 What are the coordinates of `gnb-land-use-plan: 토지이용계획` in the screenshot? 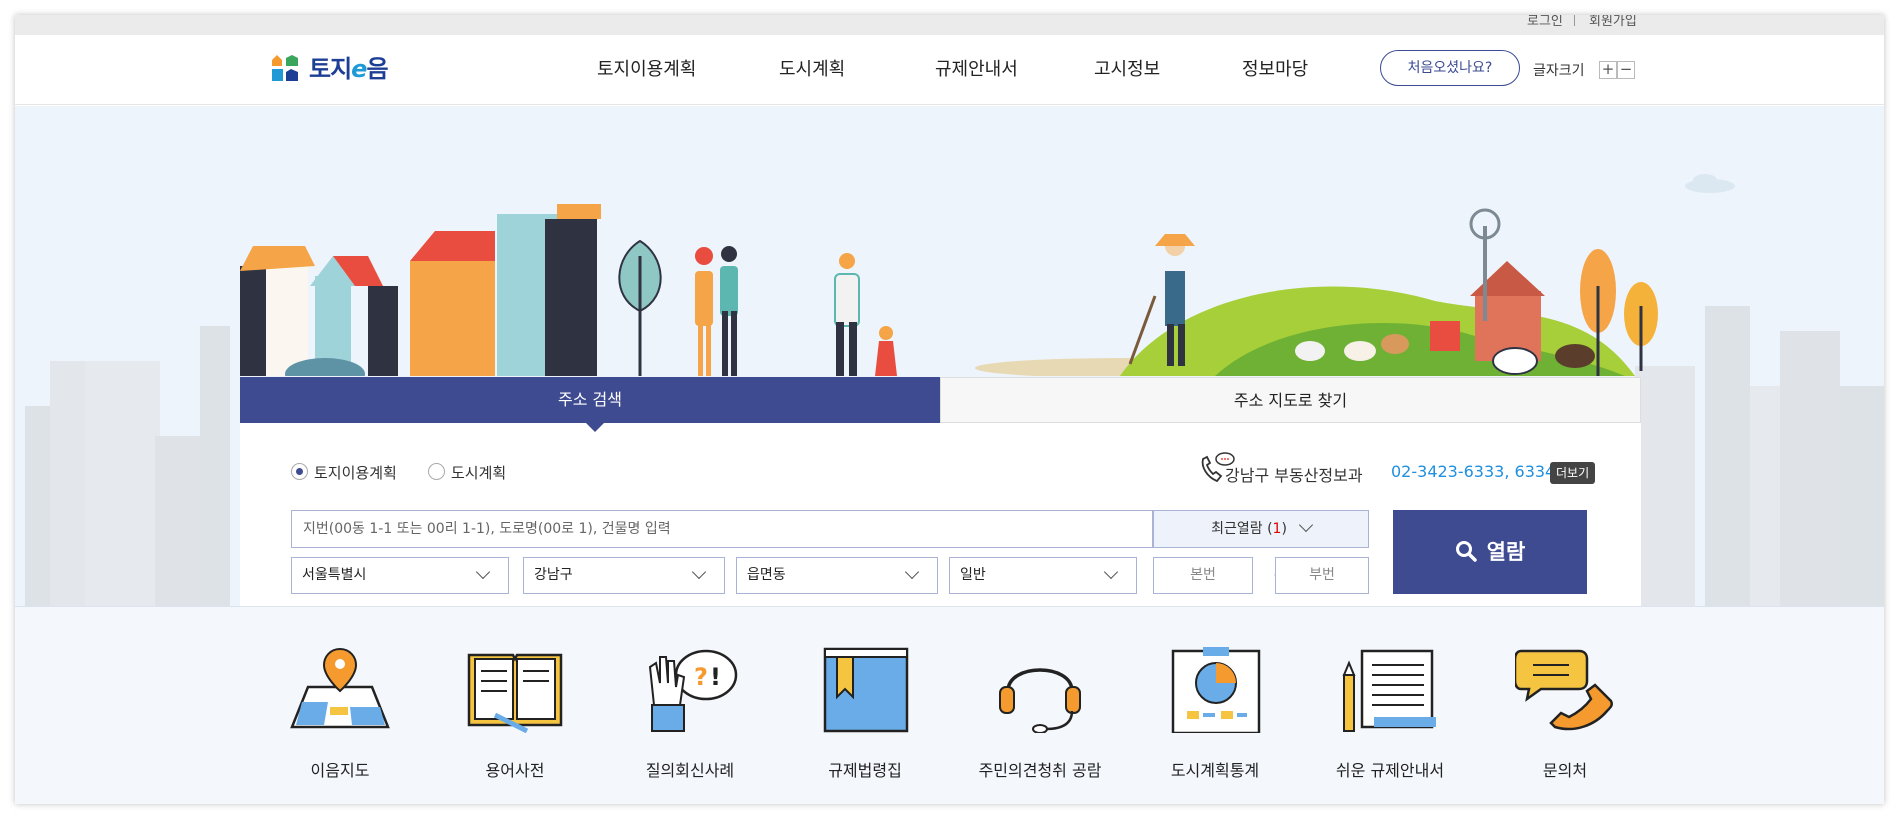 It's located at (646, 68).